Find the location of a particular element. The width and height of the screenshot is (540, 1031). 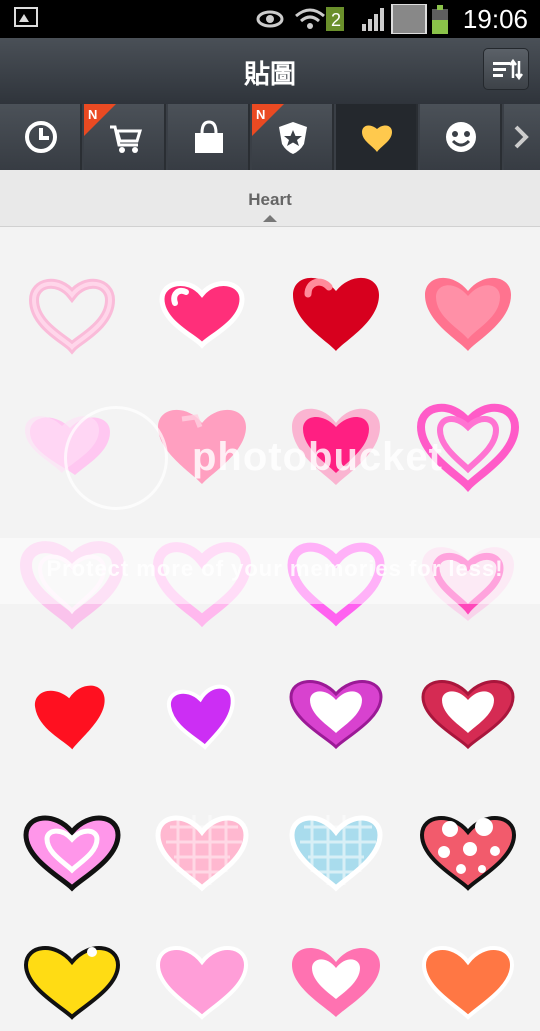

category-label: Heart is located at coordinates (270, 199).